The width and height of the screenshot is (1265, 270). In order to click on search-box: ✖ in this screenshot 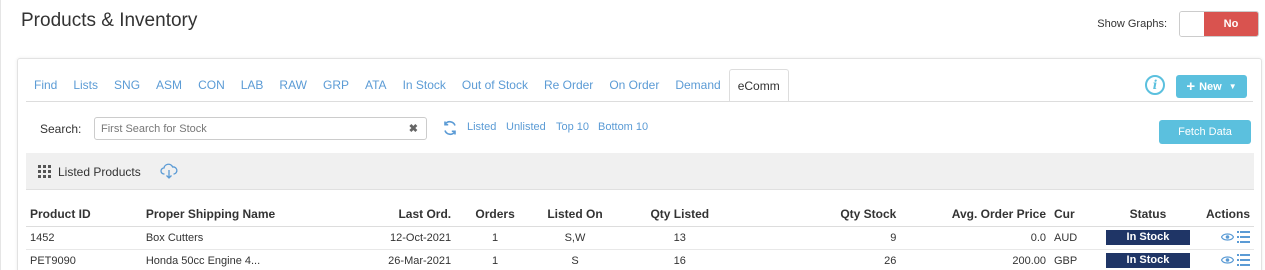, I will do `click(260, 128)`.